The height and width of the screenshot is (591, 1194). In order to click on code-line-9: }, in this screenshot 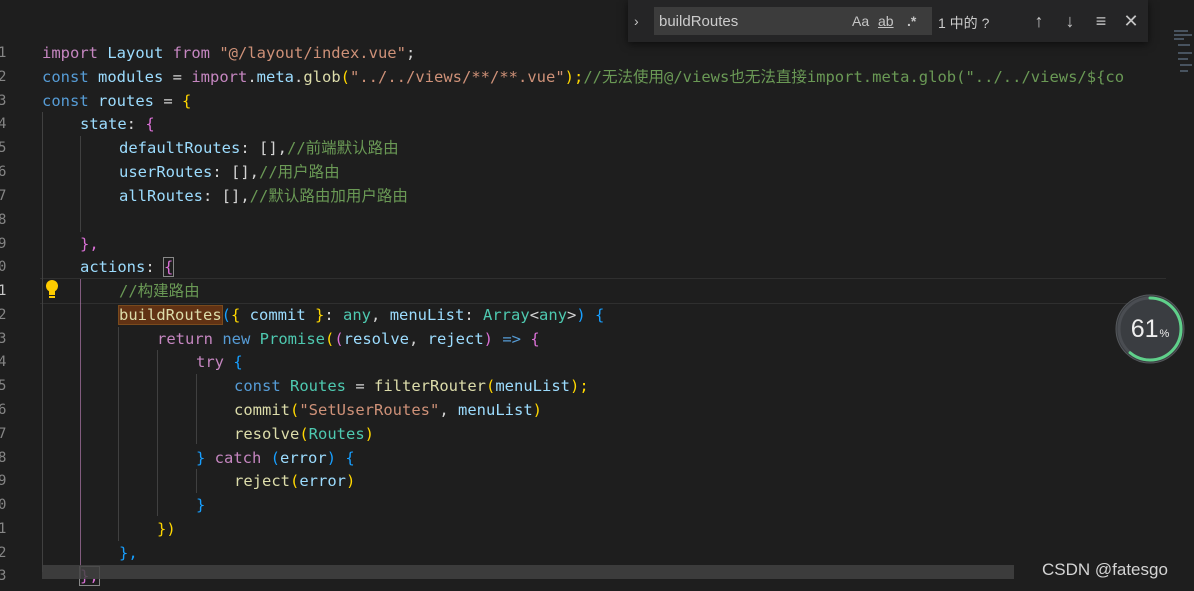, I will do `click(89, 244)`.